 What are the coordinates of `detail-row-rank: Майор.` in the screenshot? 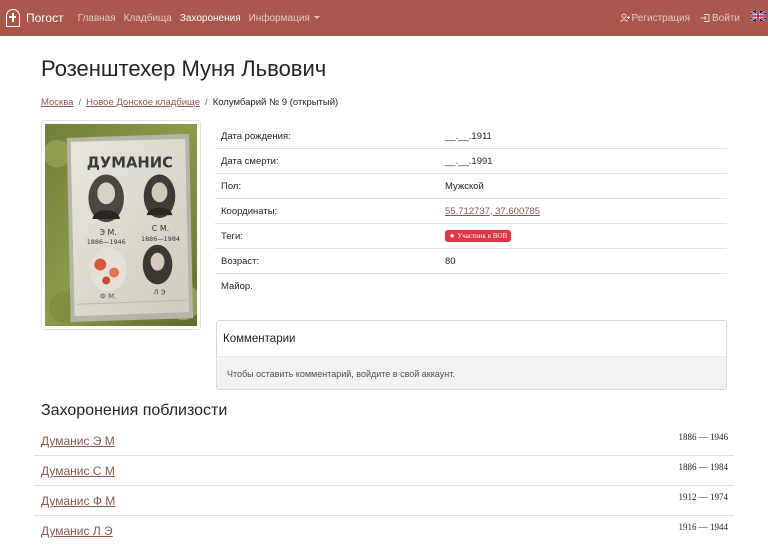 It's located at (471, 286).